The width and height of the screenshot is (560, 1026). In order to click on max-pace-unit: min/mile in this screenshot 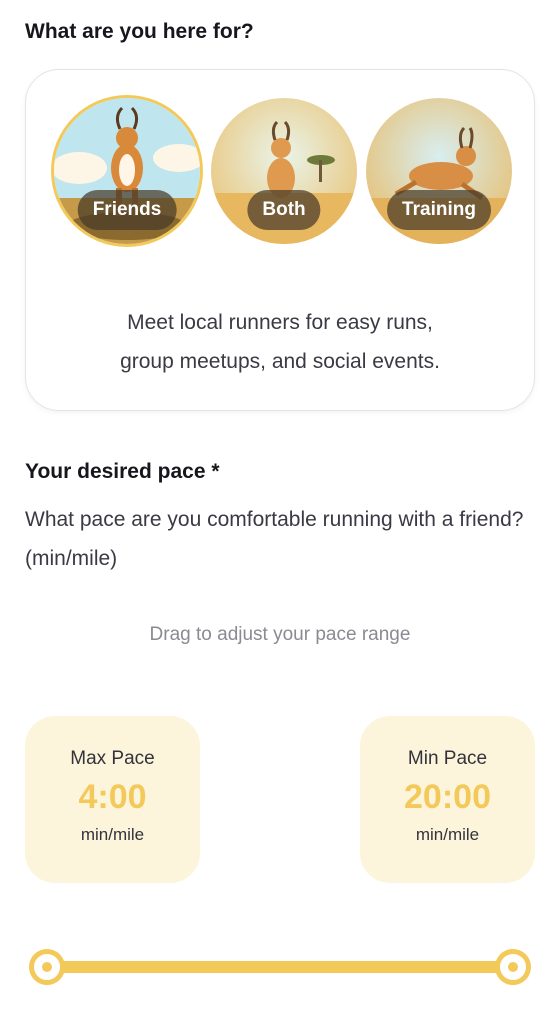, I will do `click(112, 834)`.